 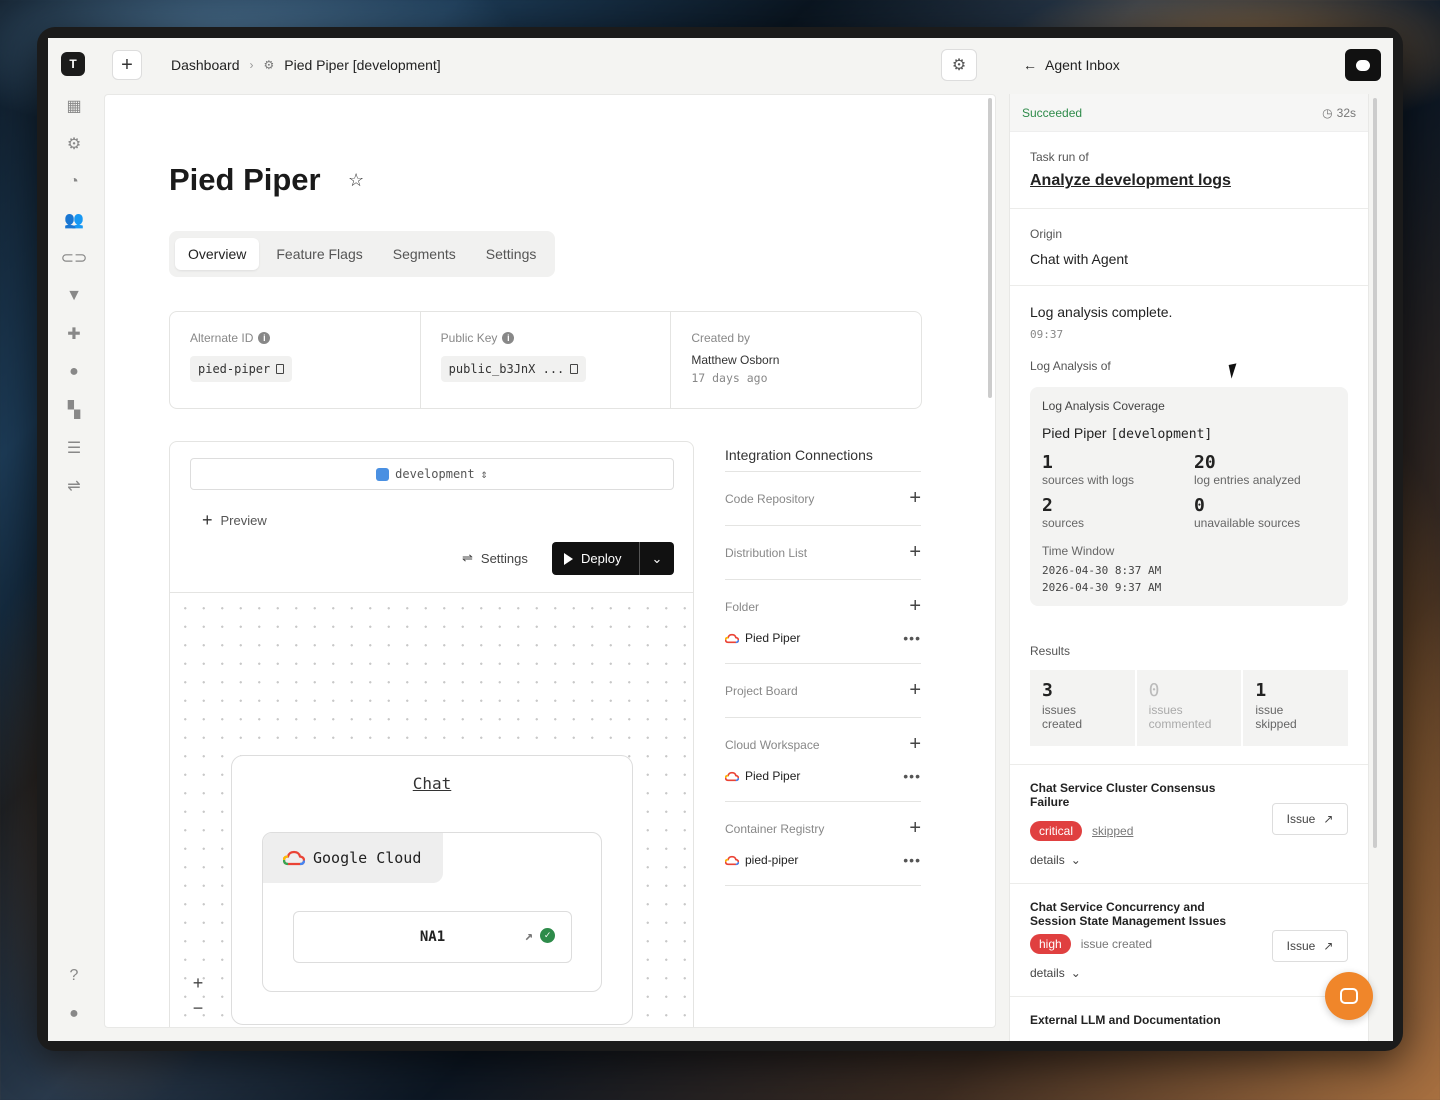 I want to click on origin-label: Origin, so click(x=1046, y=234).